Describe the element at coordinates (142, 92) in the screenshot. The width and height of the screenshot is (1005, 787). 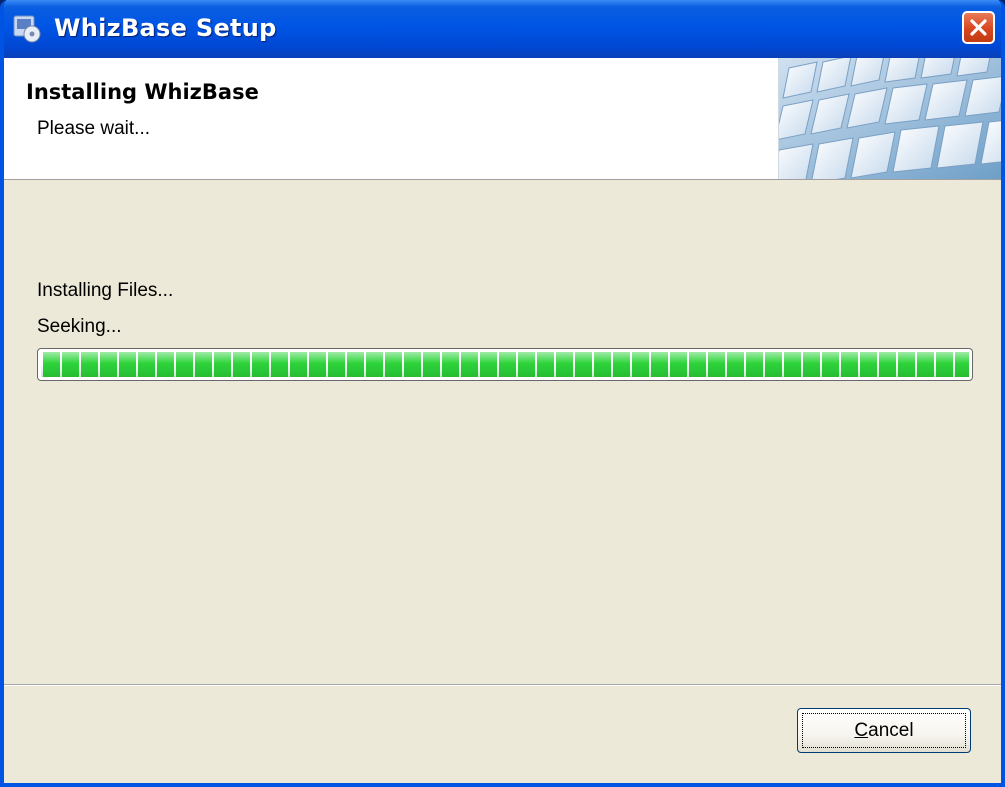
I see `header-title: Installing WhizBase` at that location.